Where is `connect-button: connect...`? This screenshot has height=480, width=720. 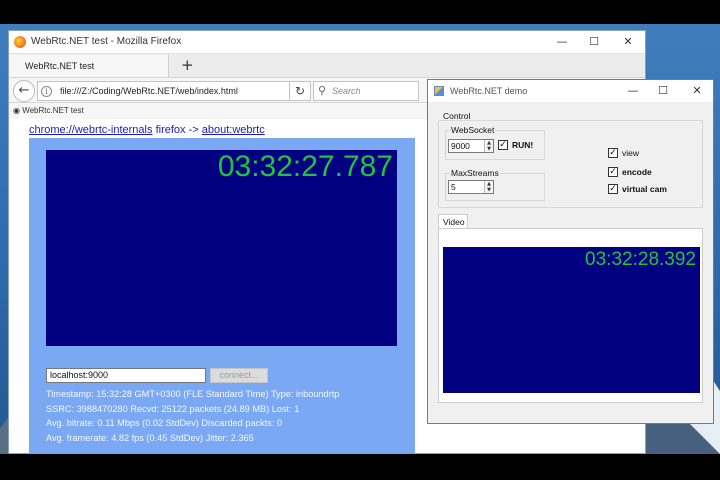
connect-button: connect... is located at coordinates (239, 375).